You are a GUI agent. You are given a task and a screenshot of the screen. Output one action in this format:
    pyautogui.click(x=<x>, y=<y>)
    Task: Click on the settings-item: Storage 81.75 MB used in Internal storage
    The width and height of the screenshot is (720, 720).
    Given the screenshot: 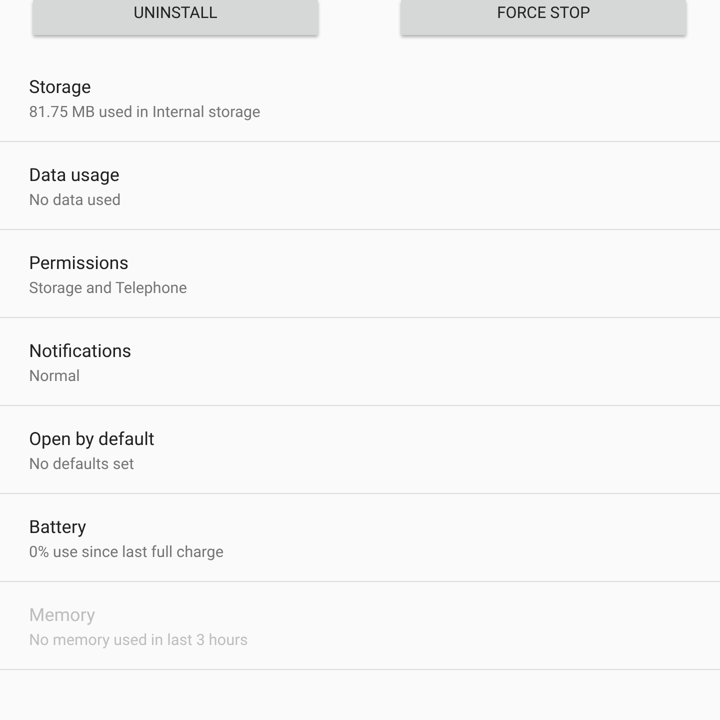 What is the action you would take?
    pyautogui.click(x=360, y=98)
    